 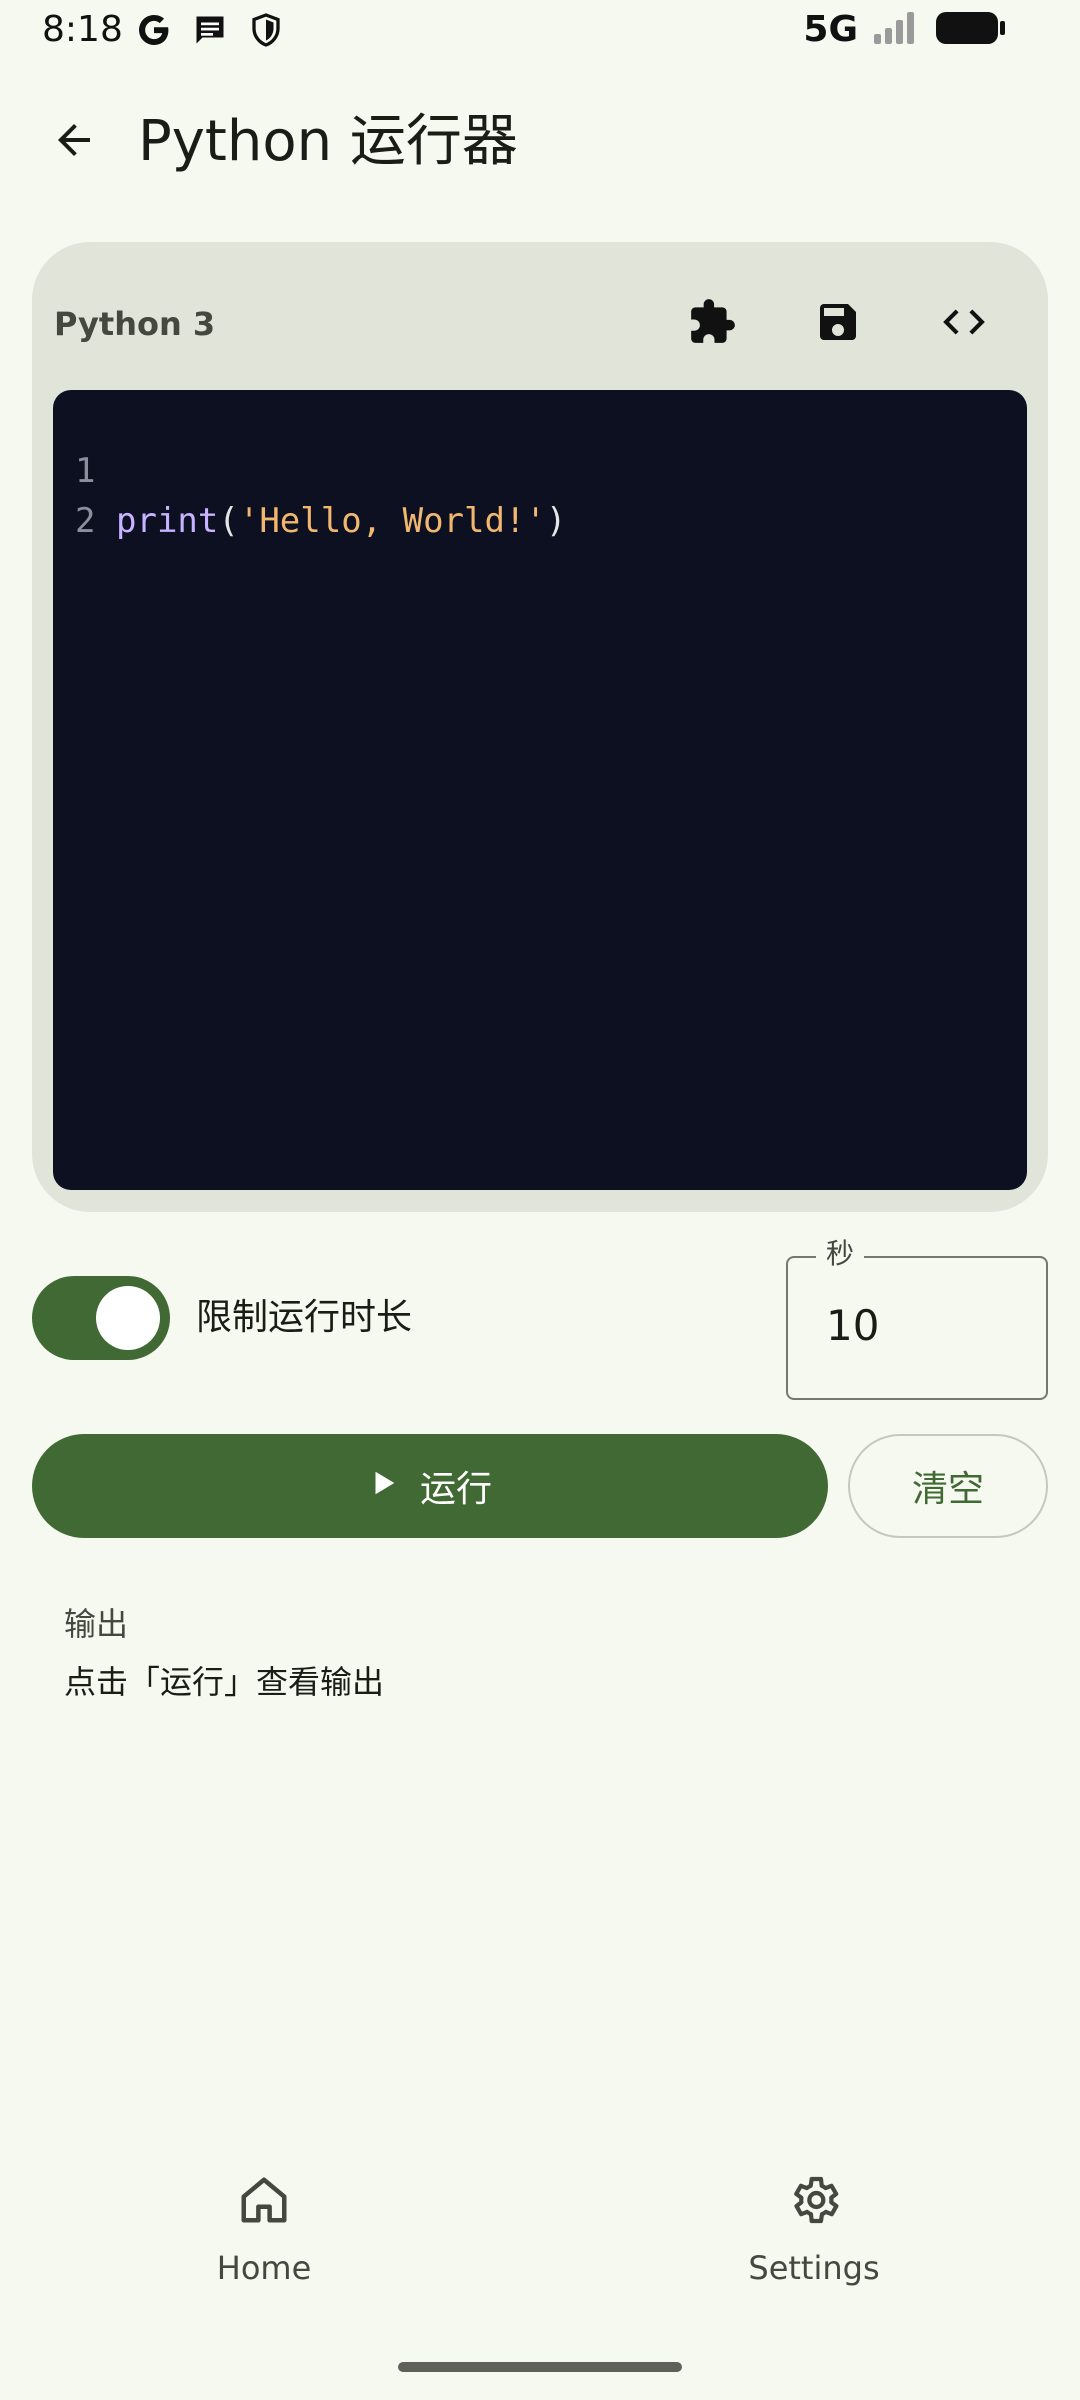 I want to click on language-label: Python 3, so click(x=135, y=324).